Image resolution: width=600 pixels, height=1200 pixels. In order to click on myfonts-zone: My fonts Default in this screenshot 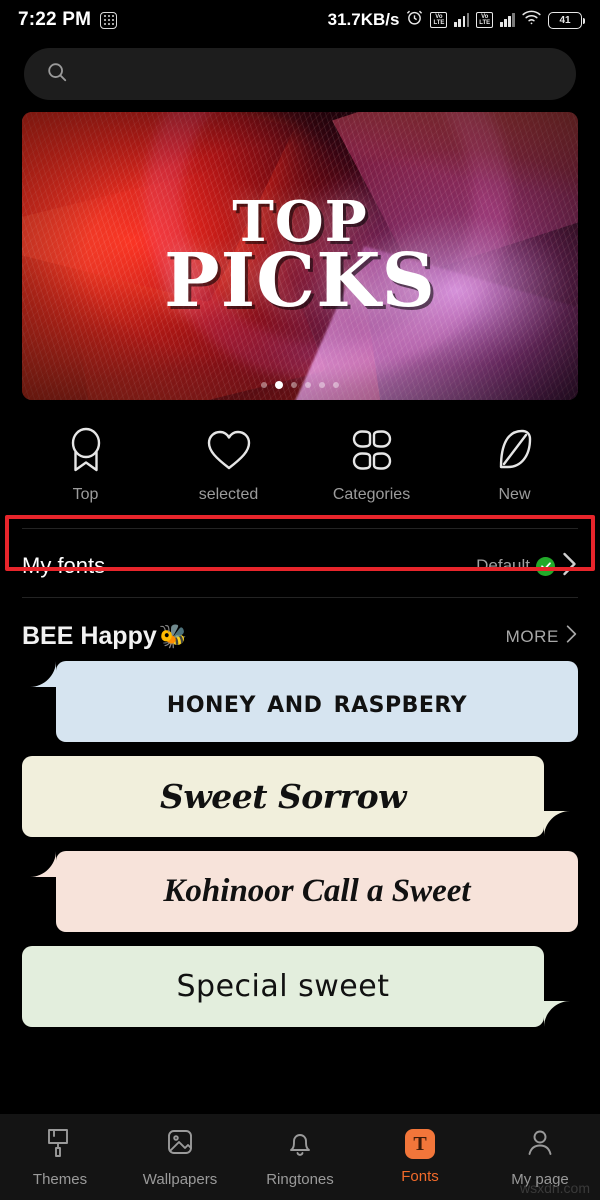, I will do `click(300, 553)`.